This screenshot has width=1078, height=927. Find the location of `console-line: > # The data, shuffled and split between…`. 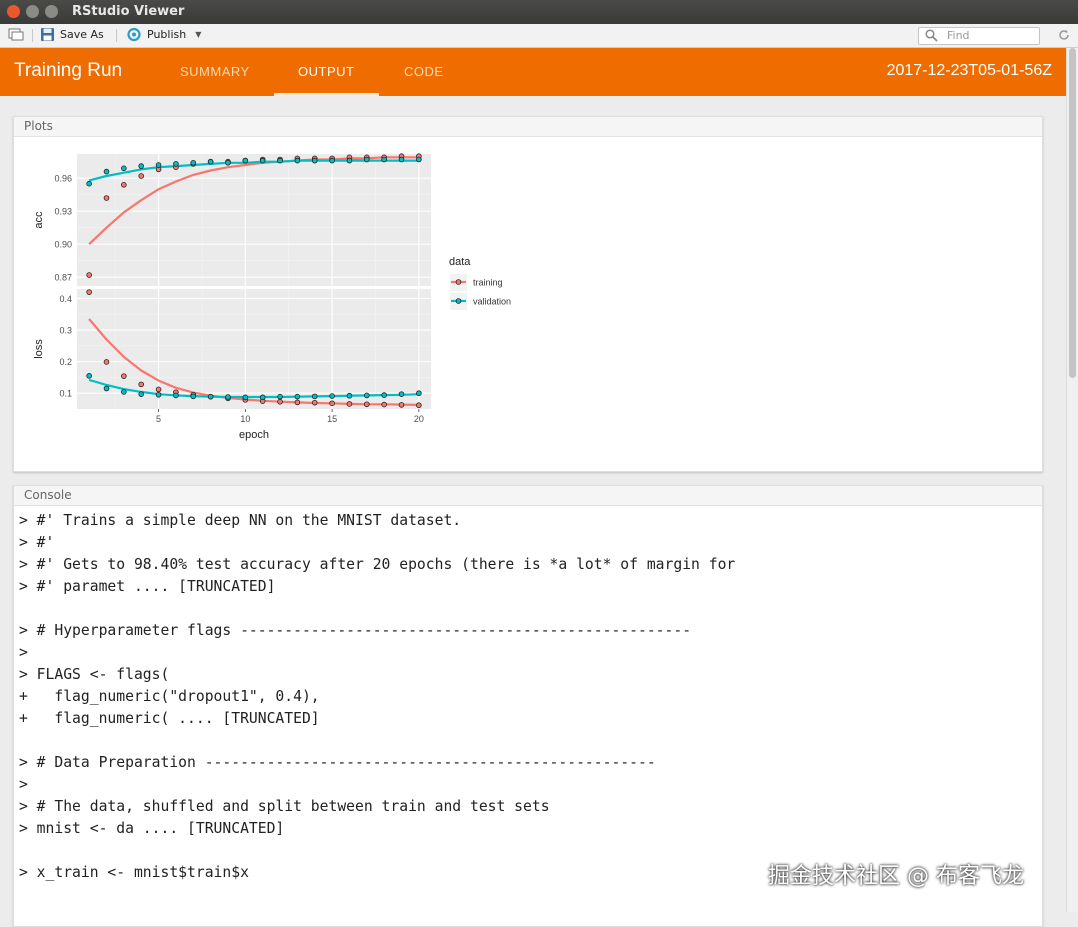

console-line: > # The data, shuffled and split between… is located at coordinates (284, 806).